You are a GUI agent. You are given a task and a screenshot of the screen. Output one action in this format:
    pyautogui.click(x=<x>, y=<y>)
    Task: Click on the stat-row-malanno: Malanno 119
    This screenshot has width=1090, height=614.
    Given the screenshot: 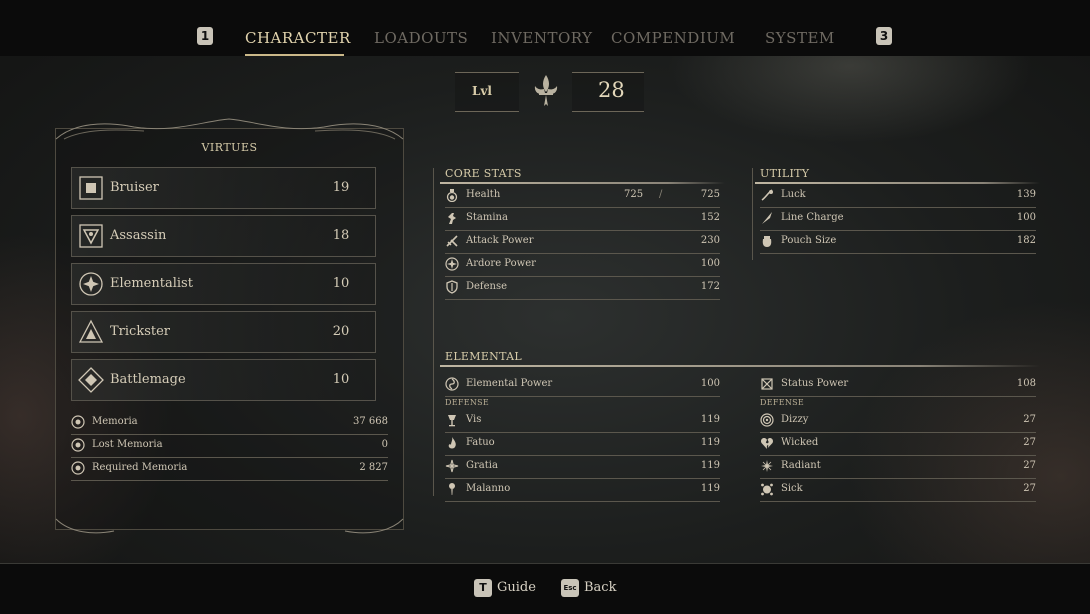 What is the action you would take?
    pyautogui.click(x=582, y=490)
    